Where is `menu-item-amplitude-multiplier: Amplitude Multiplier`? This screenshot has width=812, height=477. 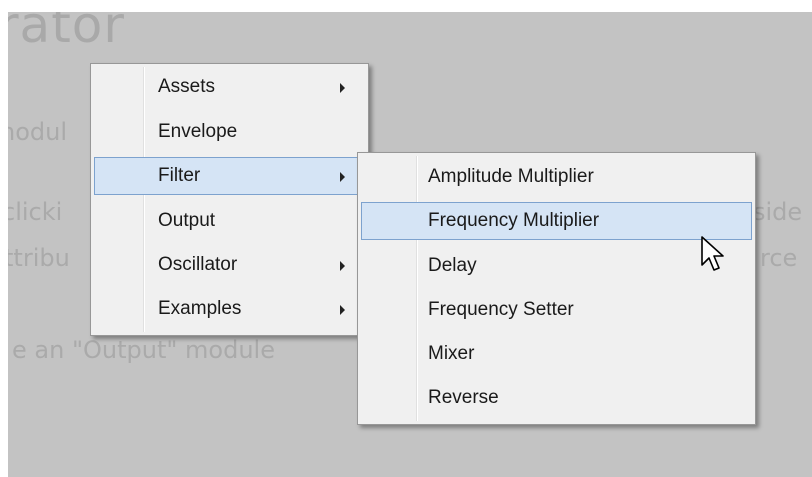
menu-item-amplitude-multiplier: Amplitude Multiplier is located at coordinates (556, 177).